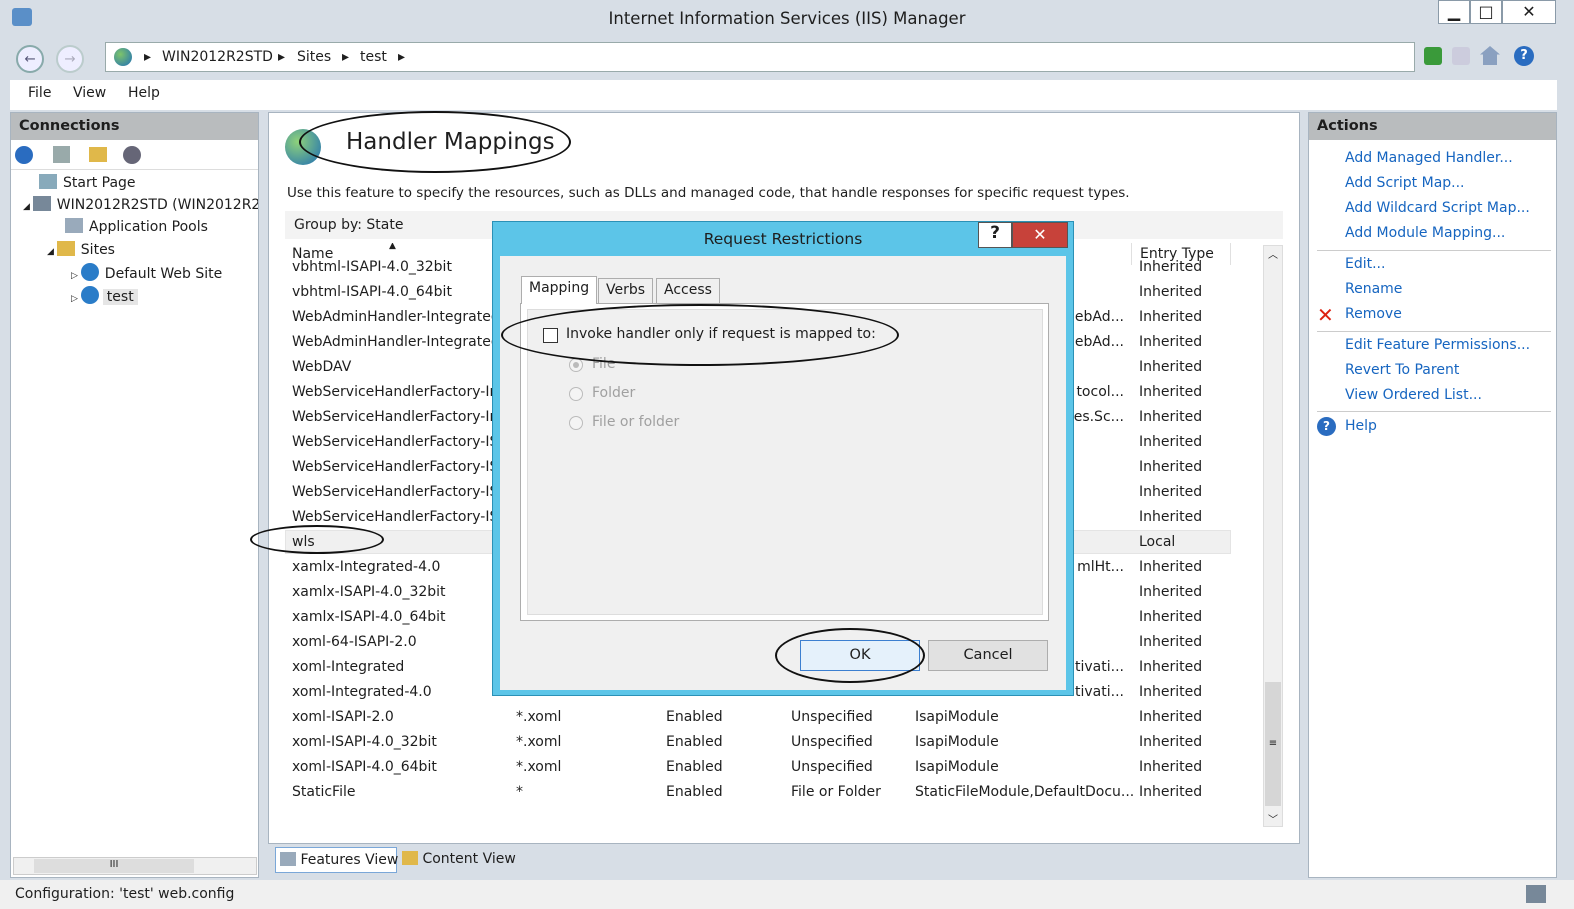  What do you see at coordinates (70, 59) in the screenshot?
I see `forward-button: →` at bounding box center [70, 59].